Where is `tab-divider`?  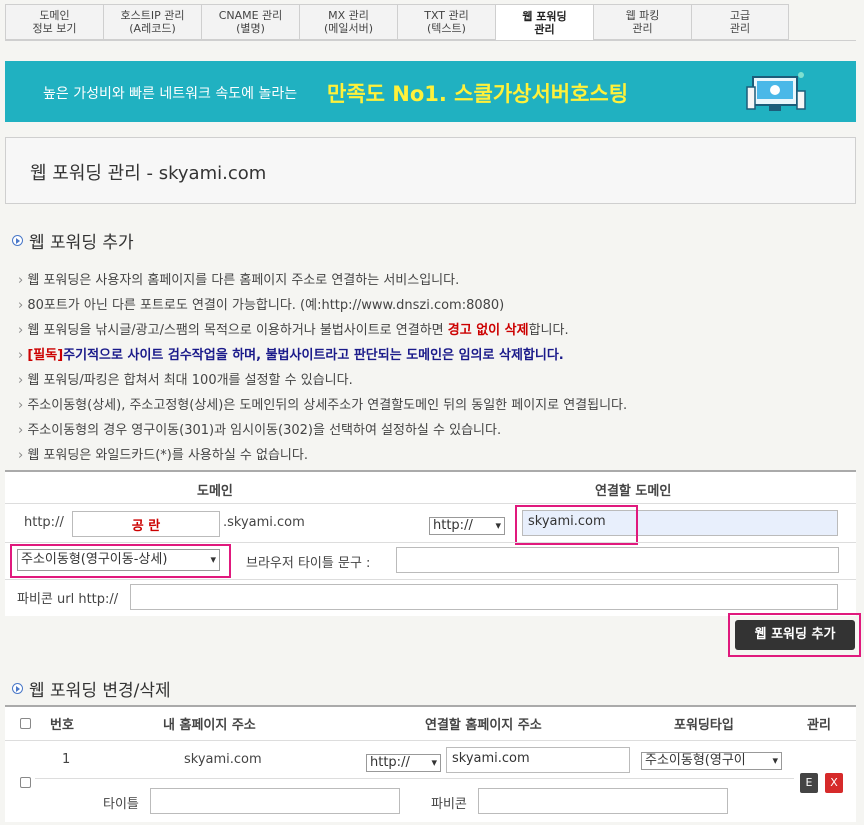 tab-divider is located at coordinates (430, 40).